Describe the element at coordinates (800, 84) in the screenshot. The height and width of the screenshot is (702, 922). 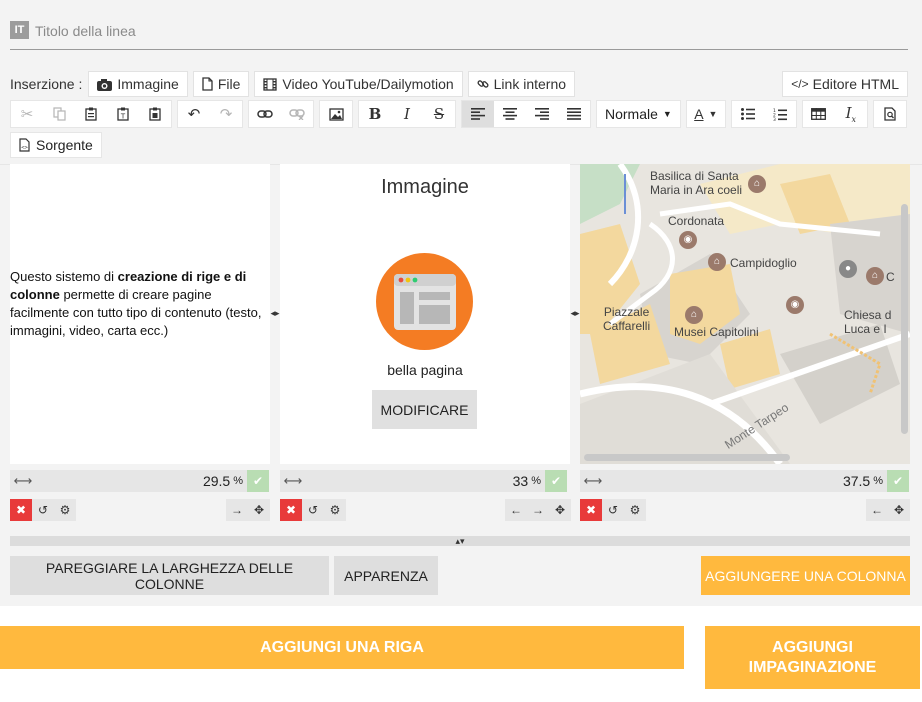
I see `code-icon: </>` at that location.